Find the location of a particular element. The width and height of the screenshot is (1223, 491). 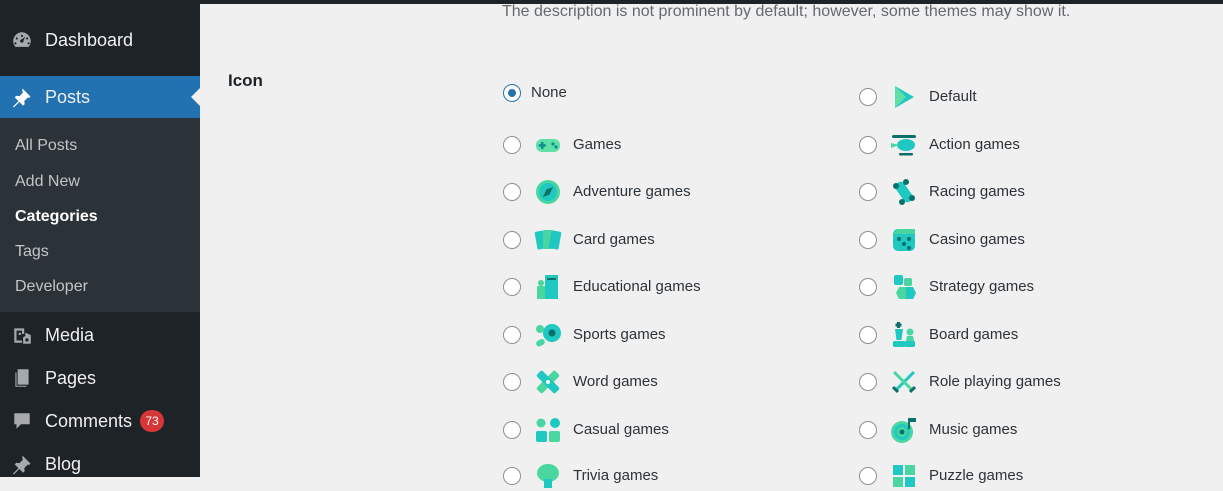

radio-music-games is located at coordinates (868, 430).